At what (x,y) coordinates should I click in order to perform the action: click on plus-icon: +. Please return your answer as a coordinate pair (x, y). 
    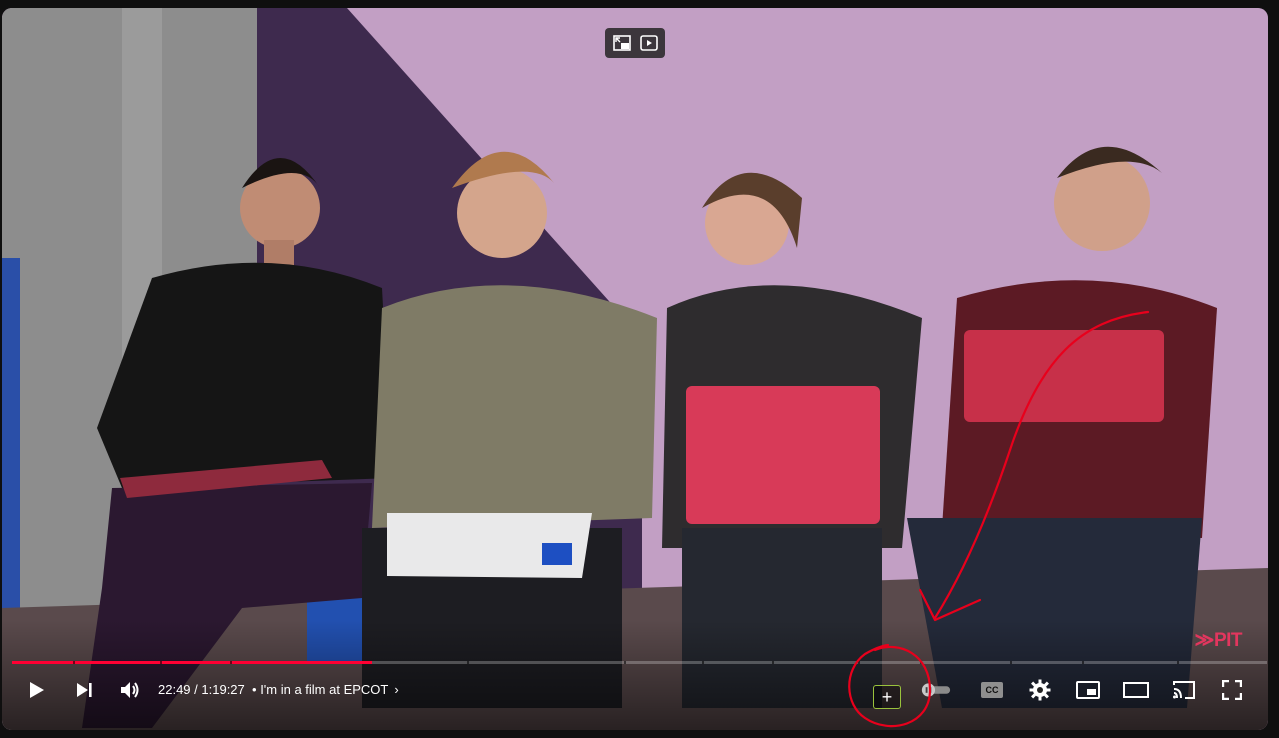
    Looking at the image, I should click on (887, 697).